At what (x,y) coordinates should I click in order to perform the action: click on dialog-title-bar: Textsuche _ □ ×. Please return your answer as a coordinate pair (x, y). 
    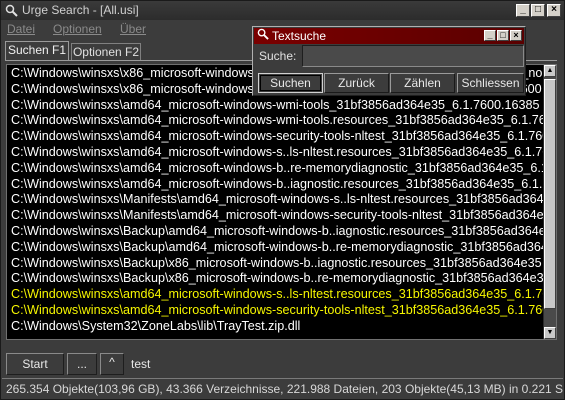
    Looking at the image, I should click on (389, 36).